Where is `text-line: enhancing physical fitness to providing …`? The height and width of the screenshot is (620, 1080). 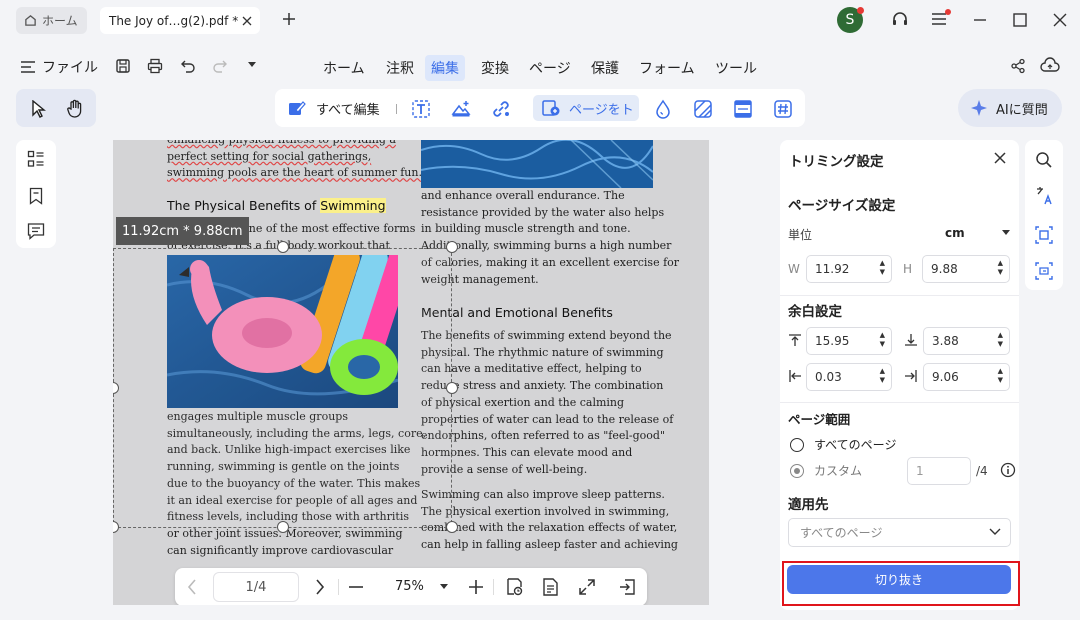
text-line: enhancing physical fitness to providing … is located at coordinates (294, 144).